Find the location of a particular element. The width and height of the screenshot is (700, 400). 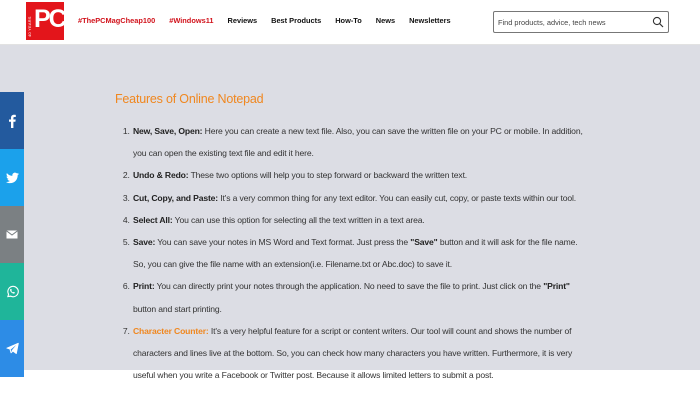

share-facebook-button is located at coordinates (12, 120).